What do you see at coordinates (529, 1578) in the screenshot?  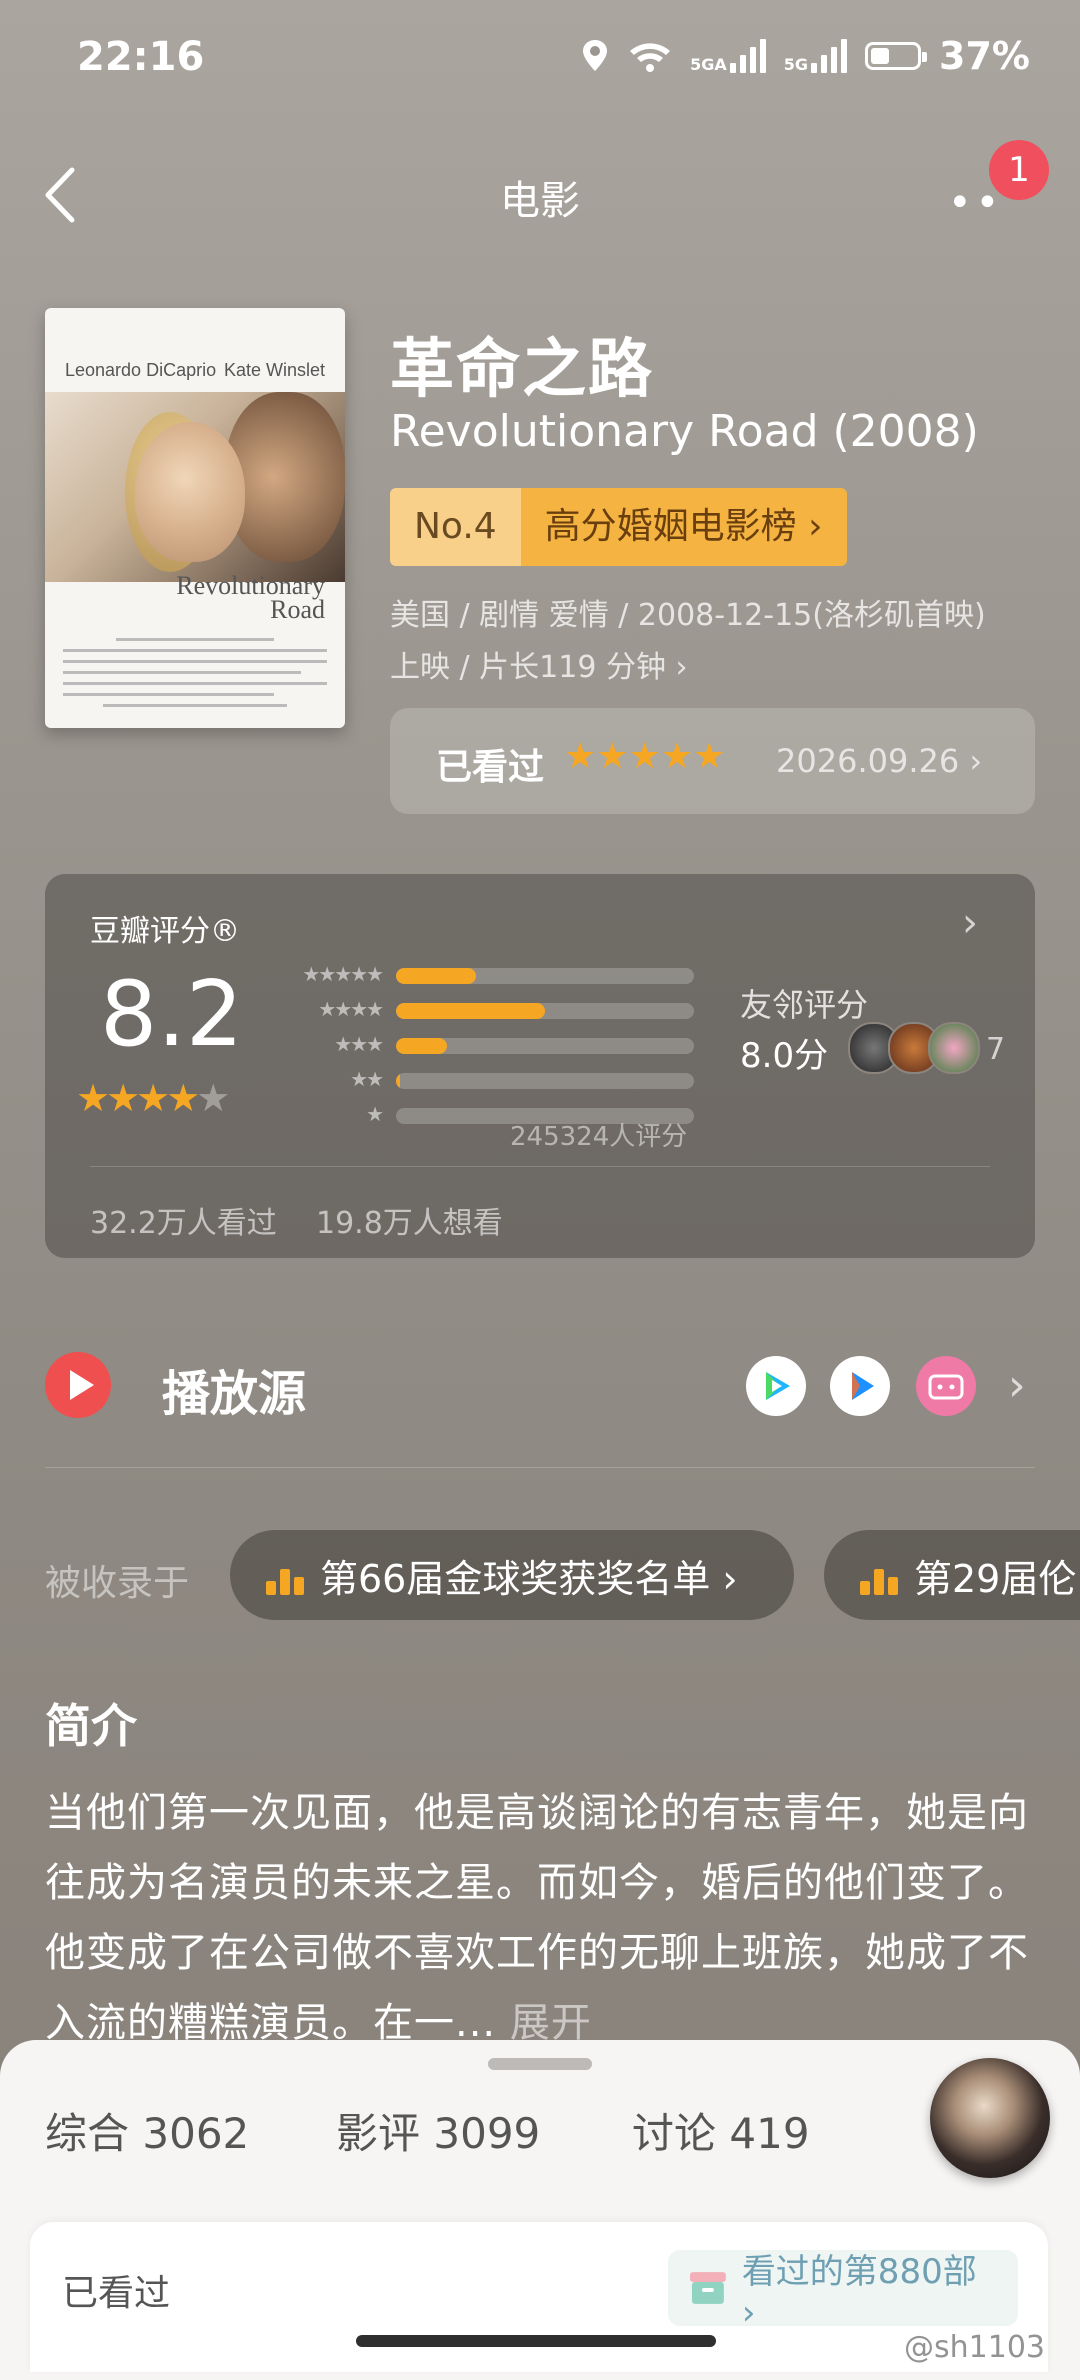 I see `collection-name: 第66届金球奖获奖名单 ›` at bounding box center [529, 1578].